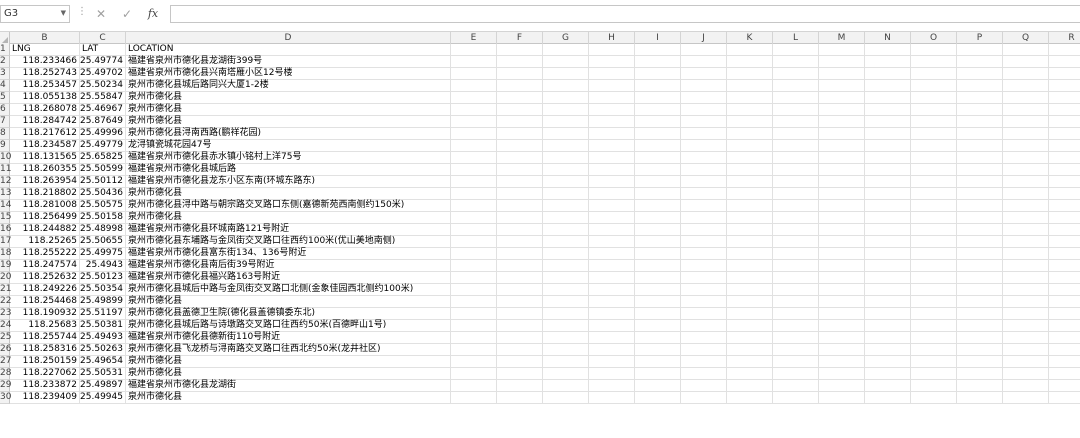 The width and height of the screenshot is (1080, 438). Describe the element at coordinates (103, 74) in the screenshot. I see `cell-c: 25.49702` at that location.